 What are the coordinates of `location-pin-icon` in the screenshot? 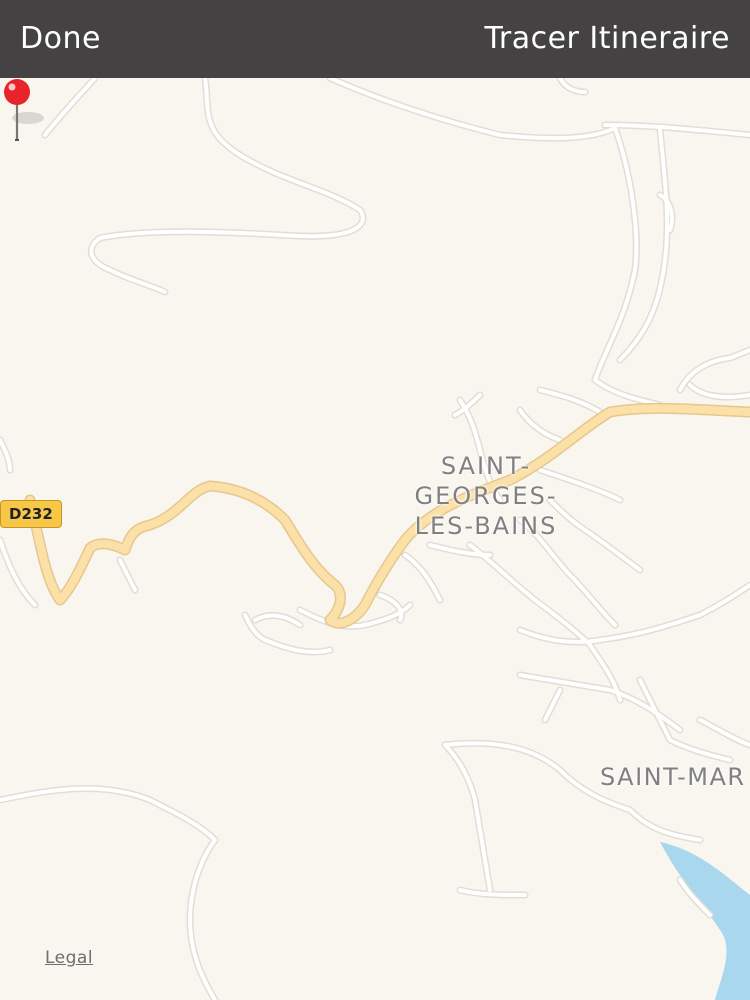 It's located at (30, 113).